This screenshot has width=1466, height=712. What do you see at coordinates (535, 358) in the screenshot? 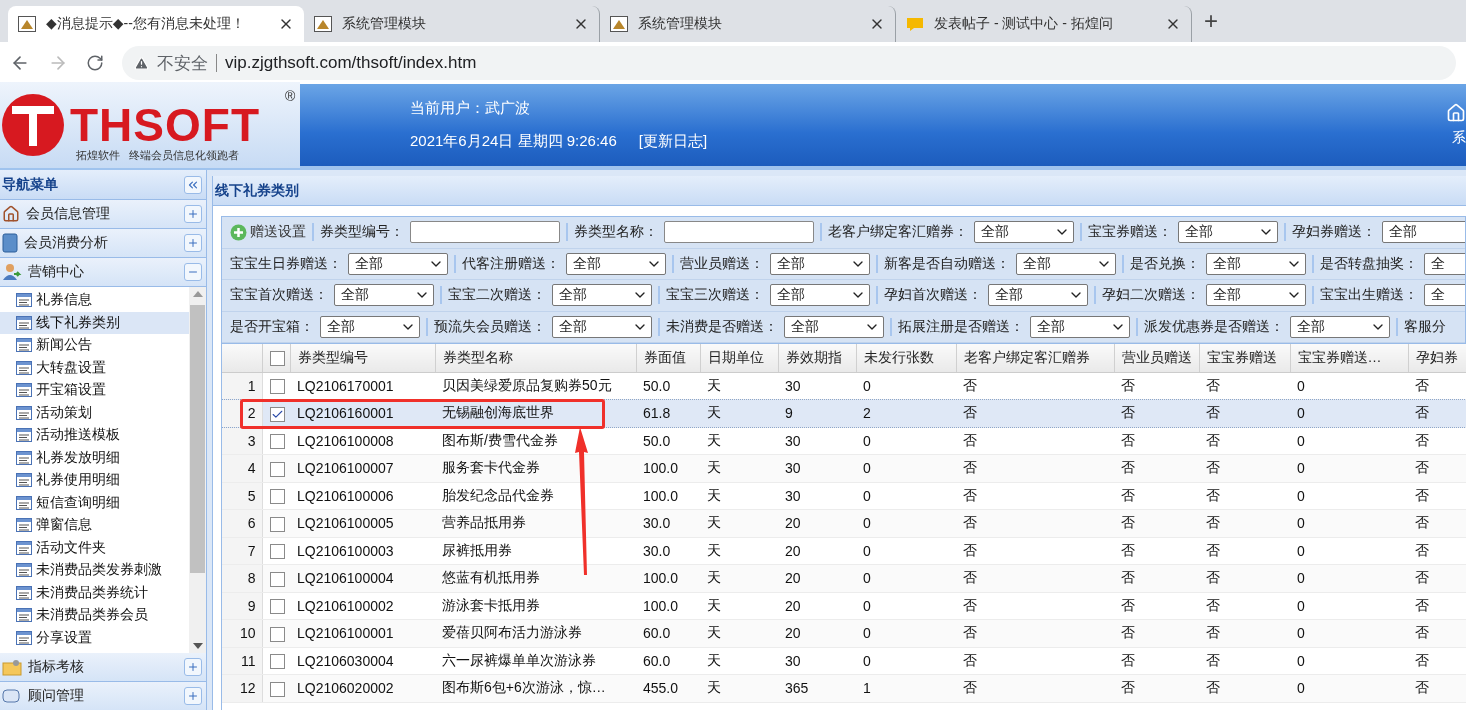
I see `column-header: 券类型名称` at bounding box center [535, 358].